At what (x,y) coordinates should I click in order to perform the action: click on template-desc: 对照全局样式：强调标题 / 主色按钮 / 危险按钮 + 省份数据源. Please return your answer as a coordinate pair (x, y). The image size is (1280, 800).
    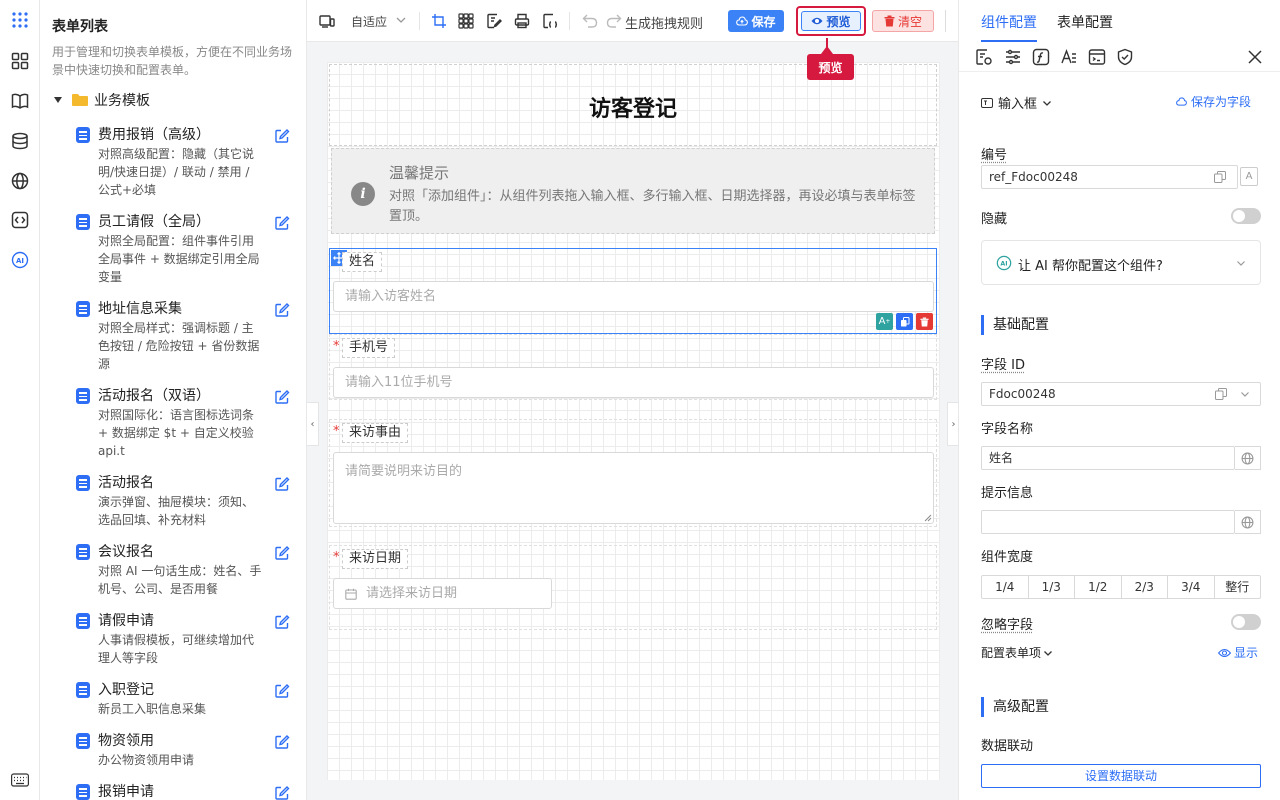
    Looking at the image, I should click on (181, 346).